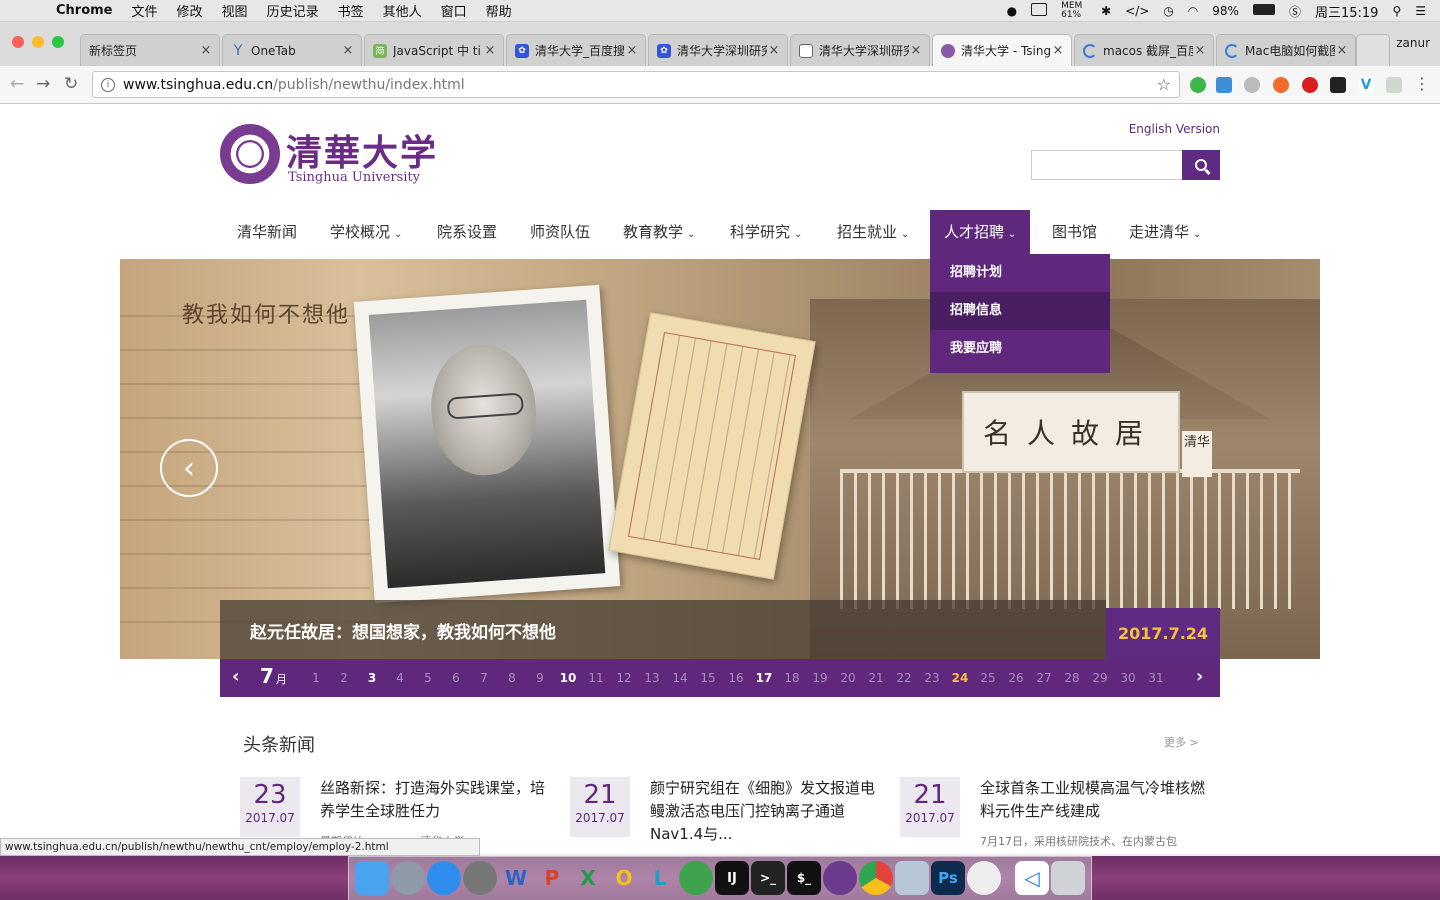  What do you see at coordinates (267, 232) in the screenshot?
I see `nav-news: 清华新闻` at bounding box center [267, 232].